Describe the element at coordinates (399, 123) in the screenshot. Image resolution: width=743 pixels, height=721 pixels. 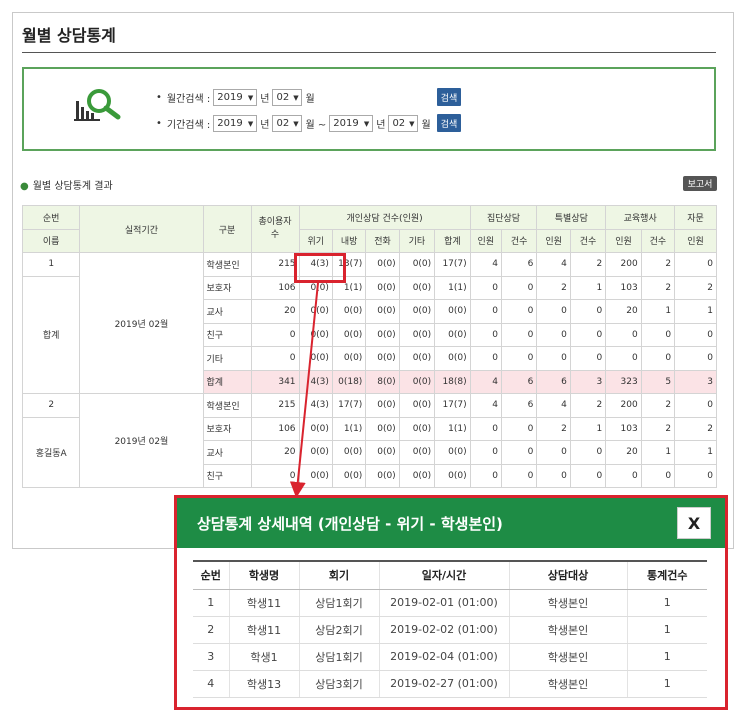
I see `period-to-month-value: 02` at that location.